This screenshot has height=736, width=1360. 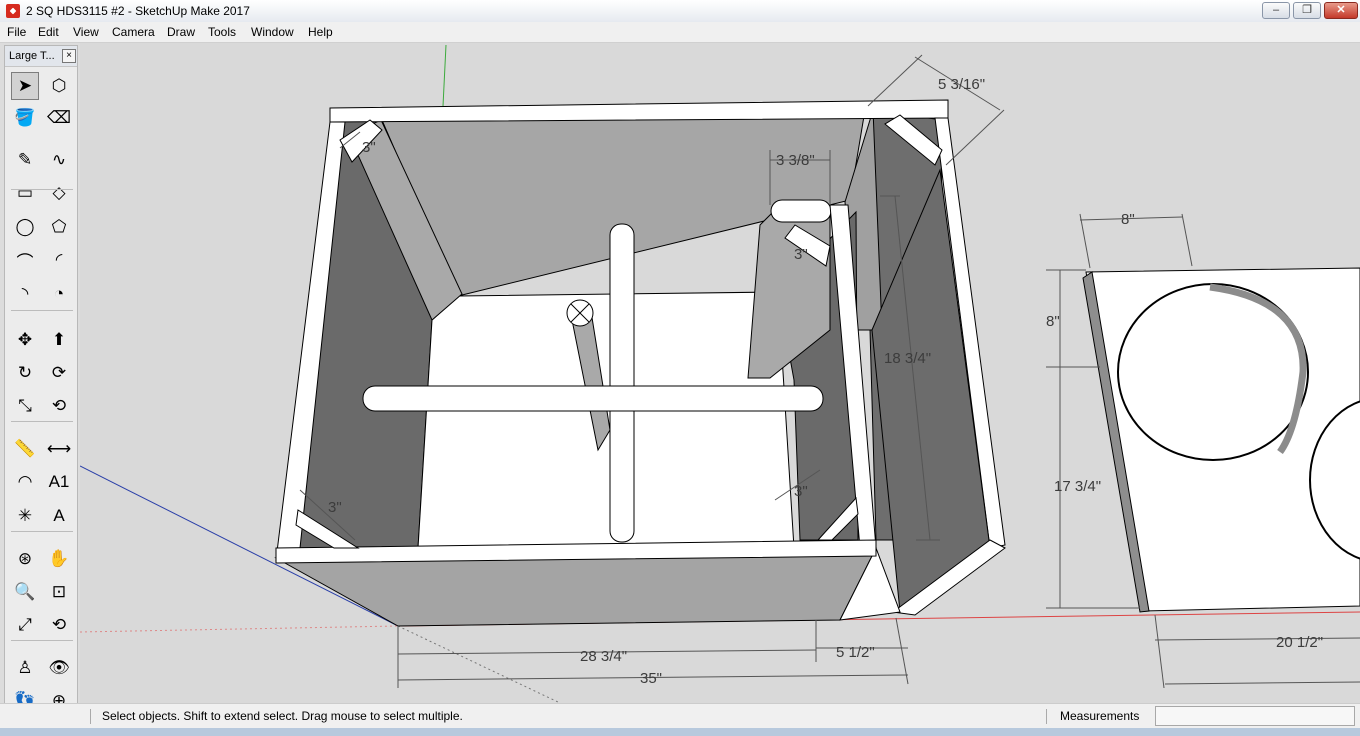 I want to click on dimension-inner-height: 18 3/4", so click(x=907, y=358).